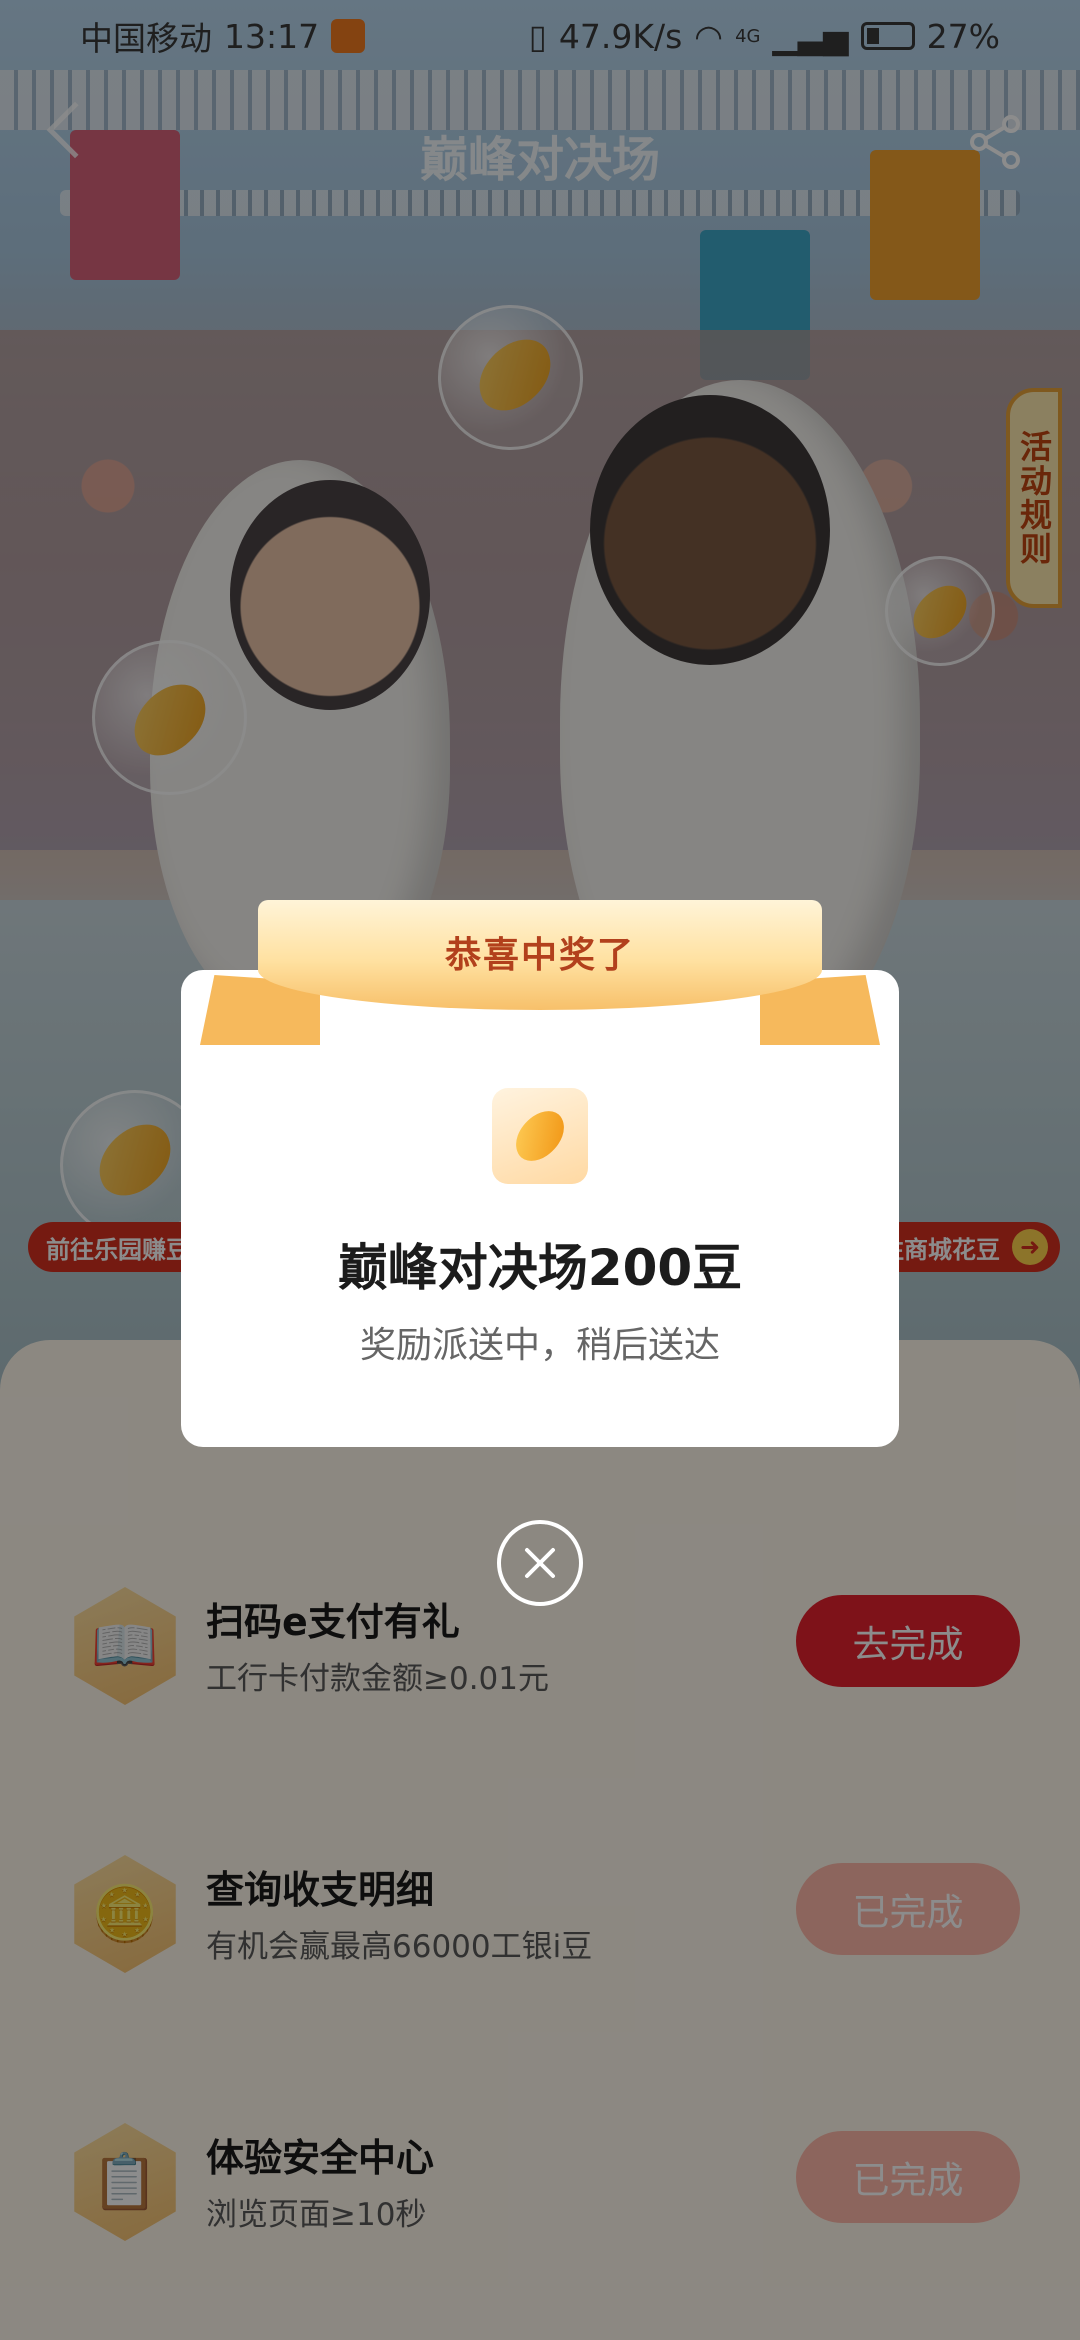 The width and height of the screenshot is (1080, 2340). What do you see at coordinates (540, 1268) in the screenshot?
I see `reward-title: 巅峰对决场200豆` at bounding box center [540, 1268].